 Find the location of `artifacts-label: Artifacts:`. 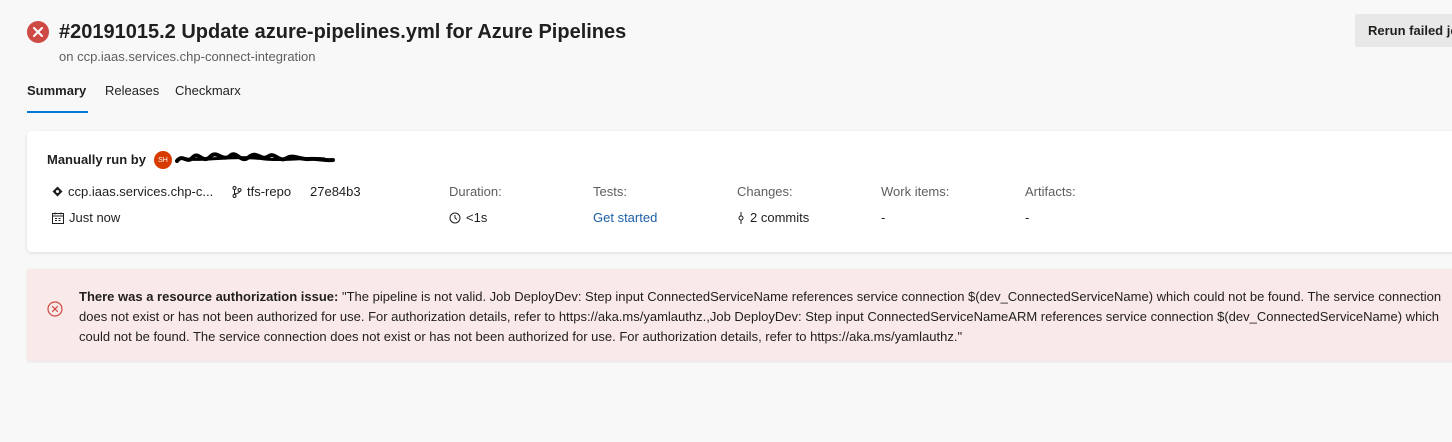

artifacts-label: Artifacts: is located at coordinates (1050, 191).